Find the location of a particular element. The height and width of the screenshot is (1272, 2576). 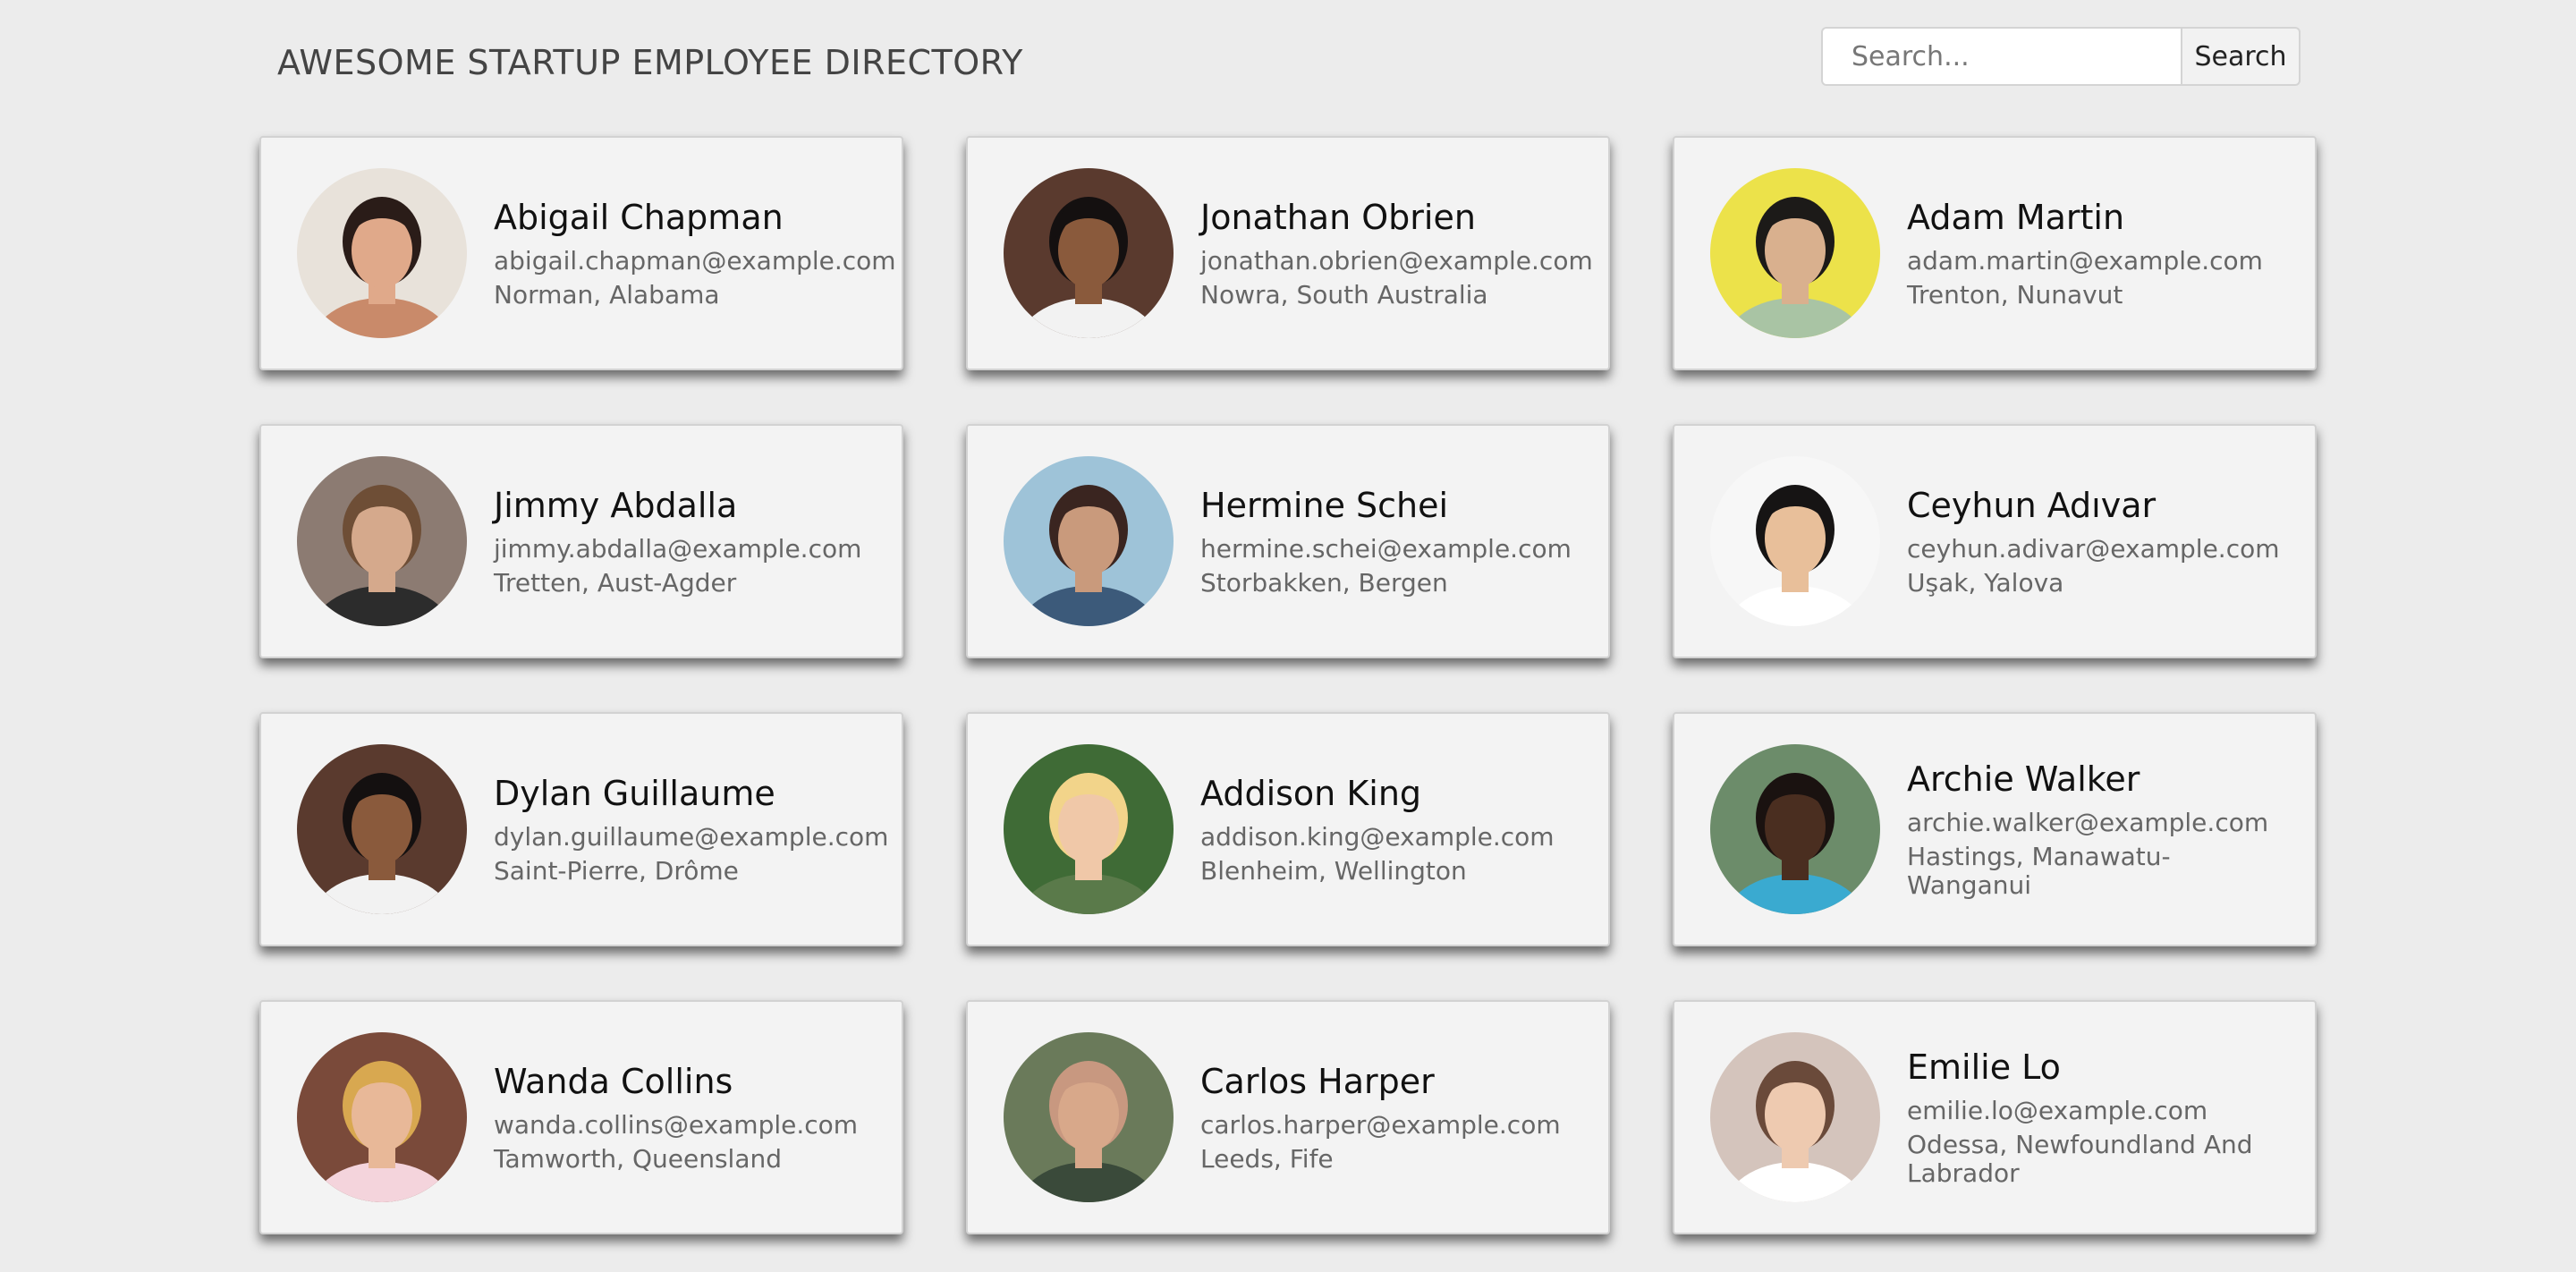

employee-location: Hastings, Manawatu-Wanganui is located at coordinates (2039, 870).